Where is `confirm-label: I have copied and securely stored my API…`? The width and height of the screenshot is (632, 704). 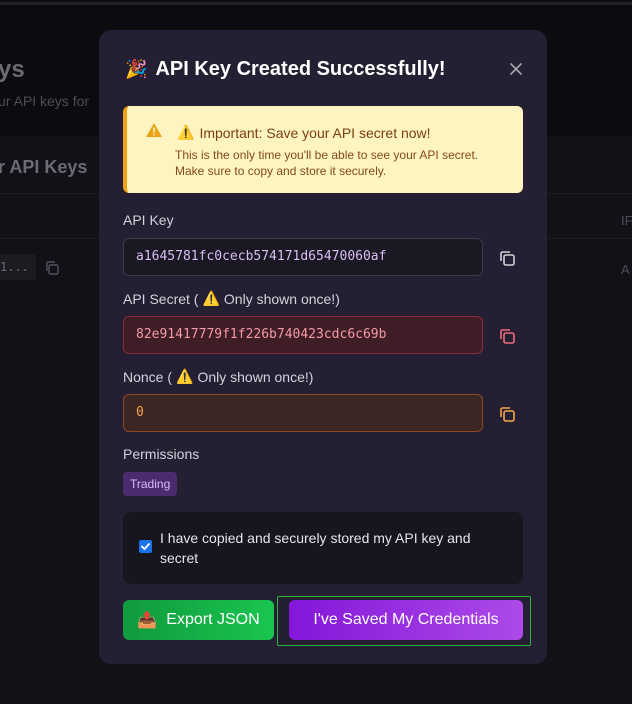 confirm-label: I have copied and securely stored my API… is located at coordinates (325, 548).